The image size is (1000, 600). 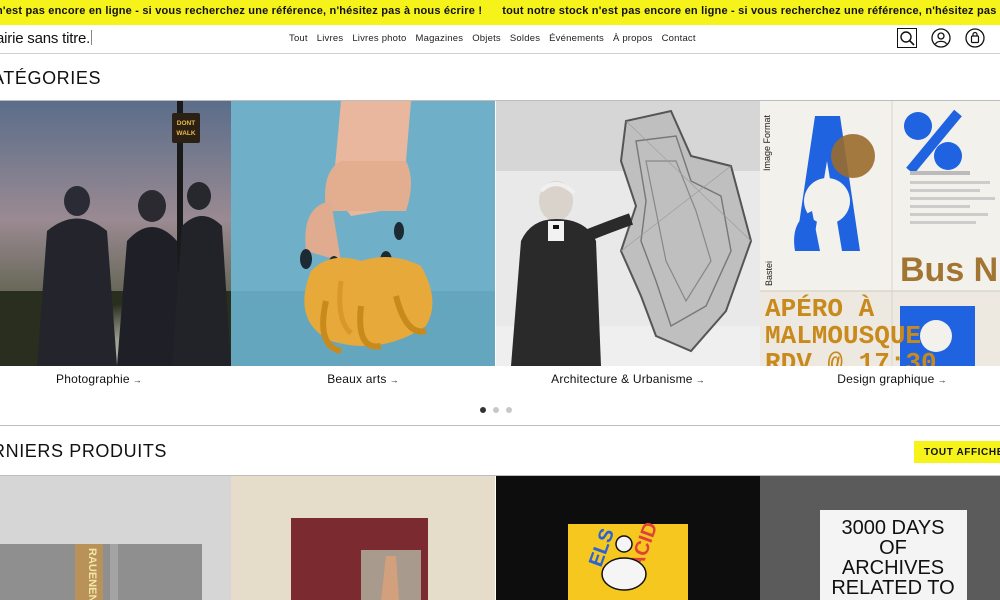 What do you see at coordinates (576, 38) in the screenshot?
I see `nav-item-evenements: Événements` at bounding box center [576, 38].